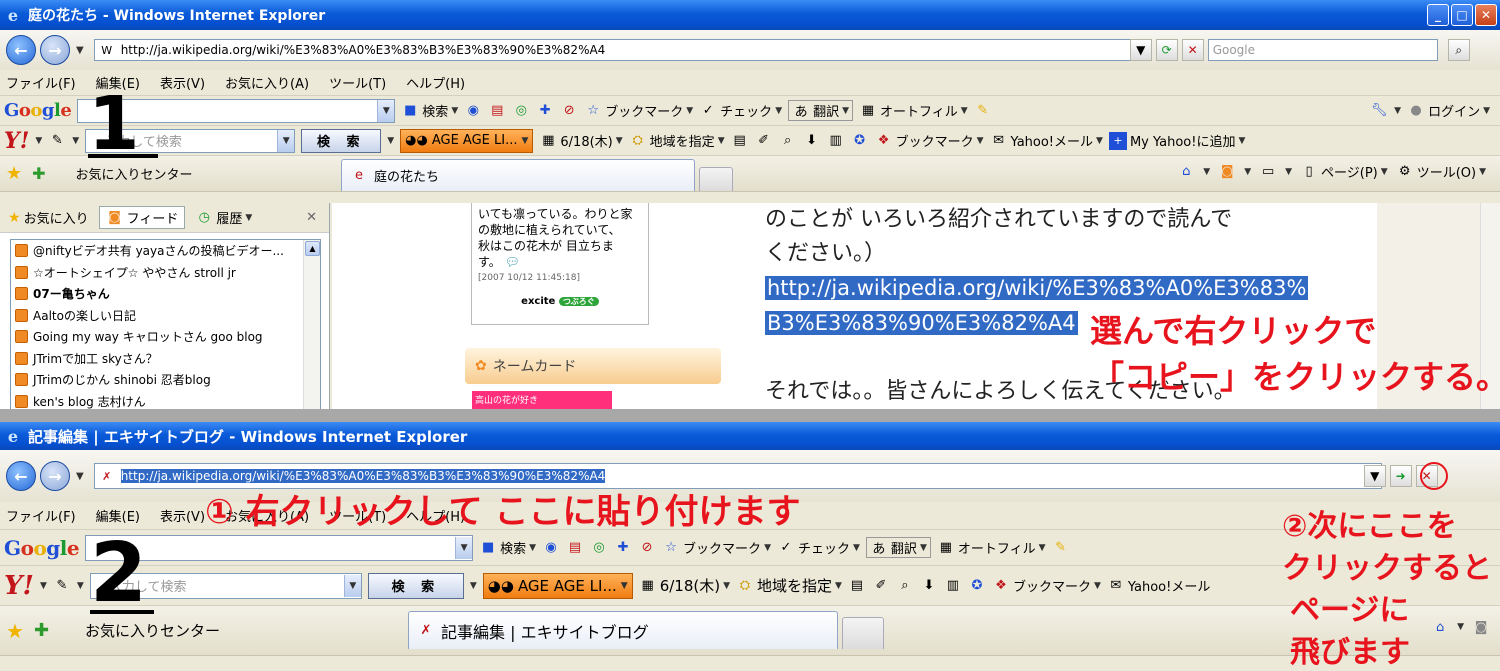 This screenshot has height=671, width=1500. Describe the element at coordinates (267, 82) in the screenshot. I see `menu-favorites: お気に入り(A)` at that location.